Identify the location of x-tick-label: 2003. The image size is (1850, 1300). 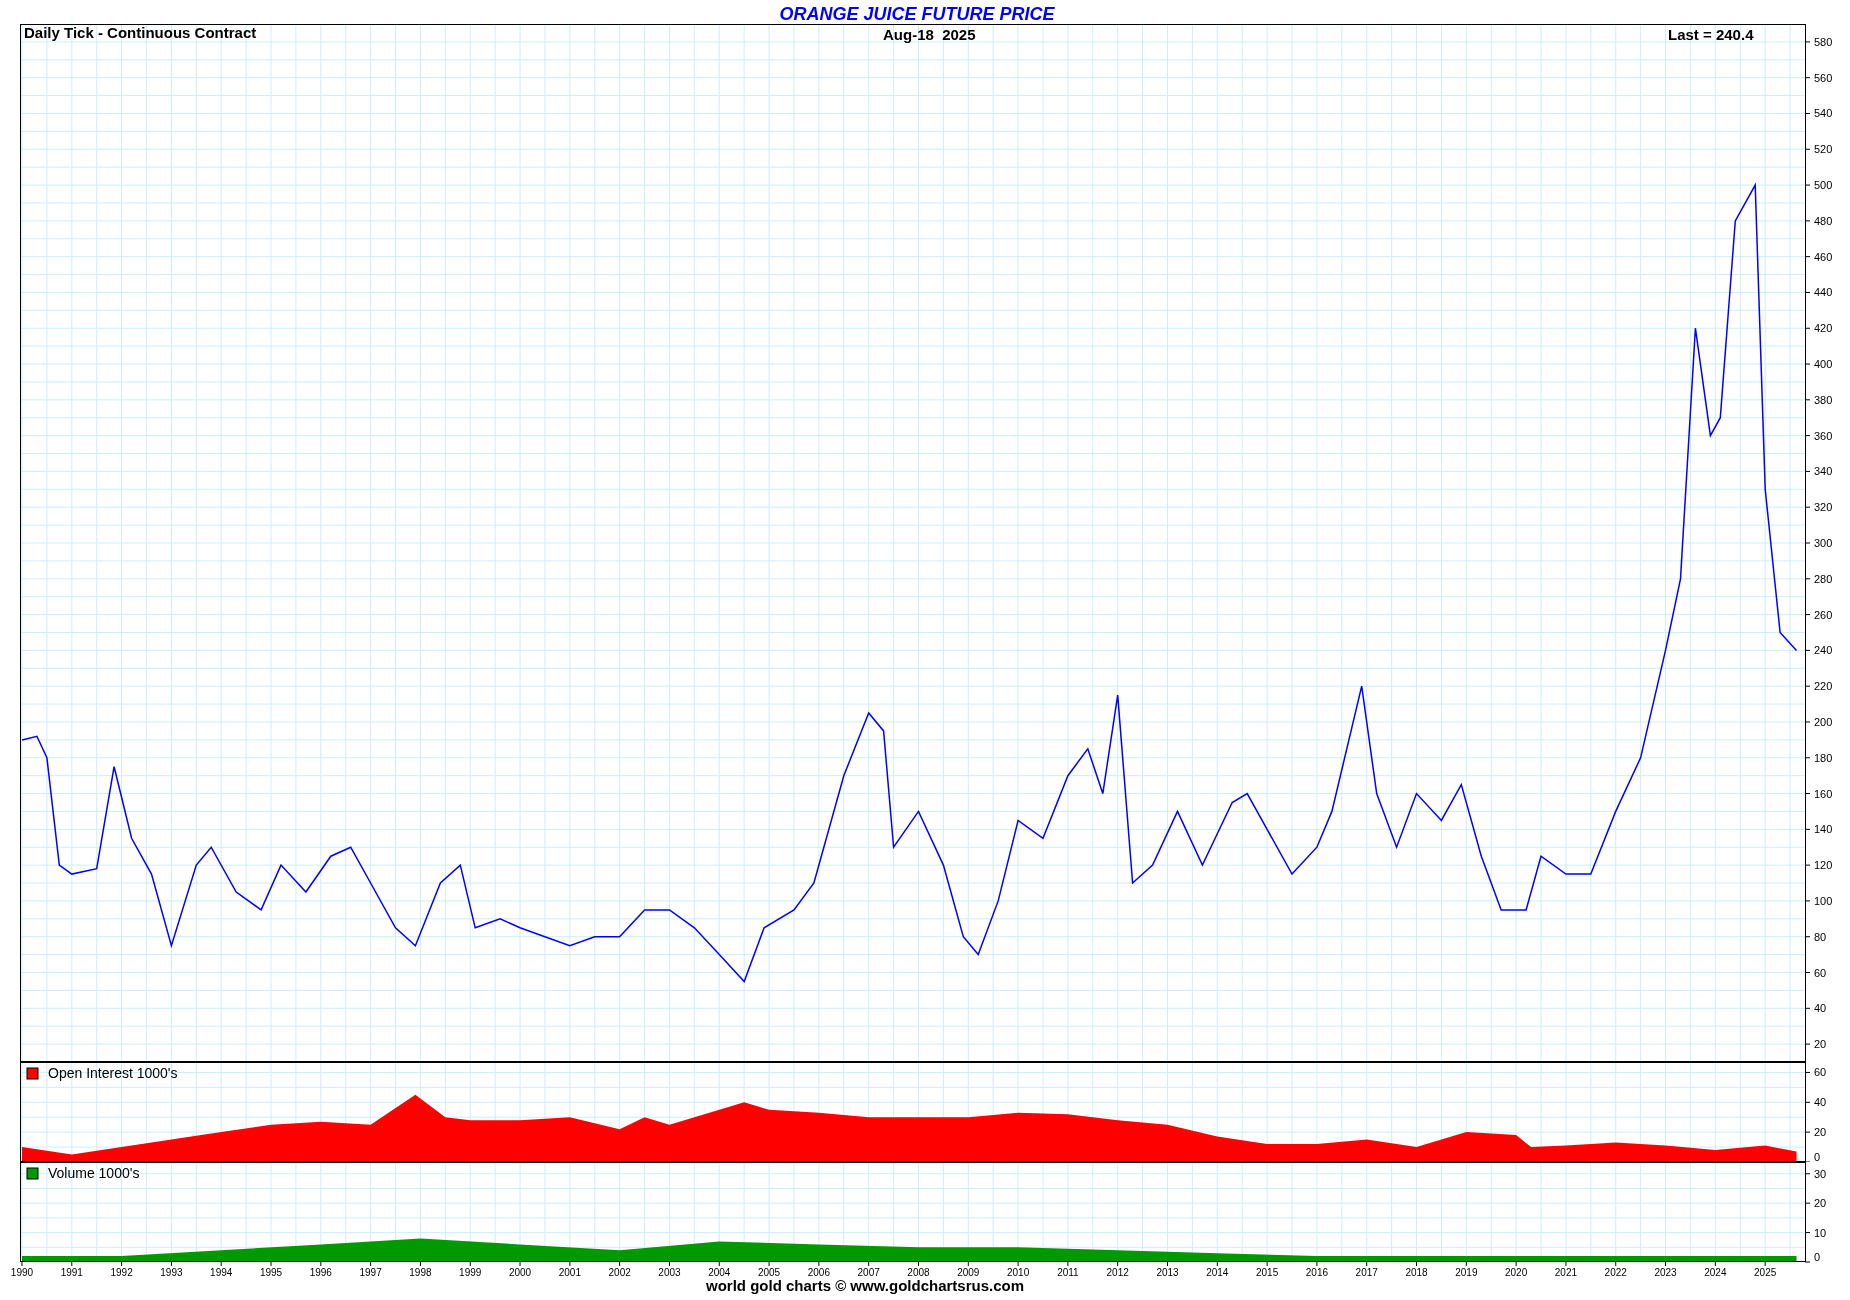
(669, 1272).